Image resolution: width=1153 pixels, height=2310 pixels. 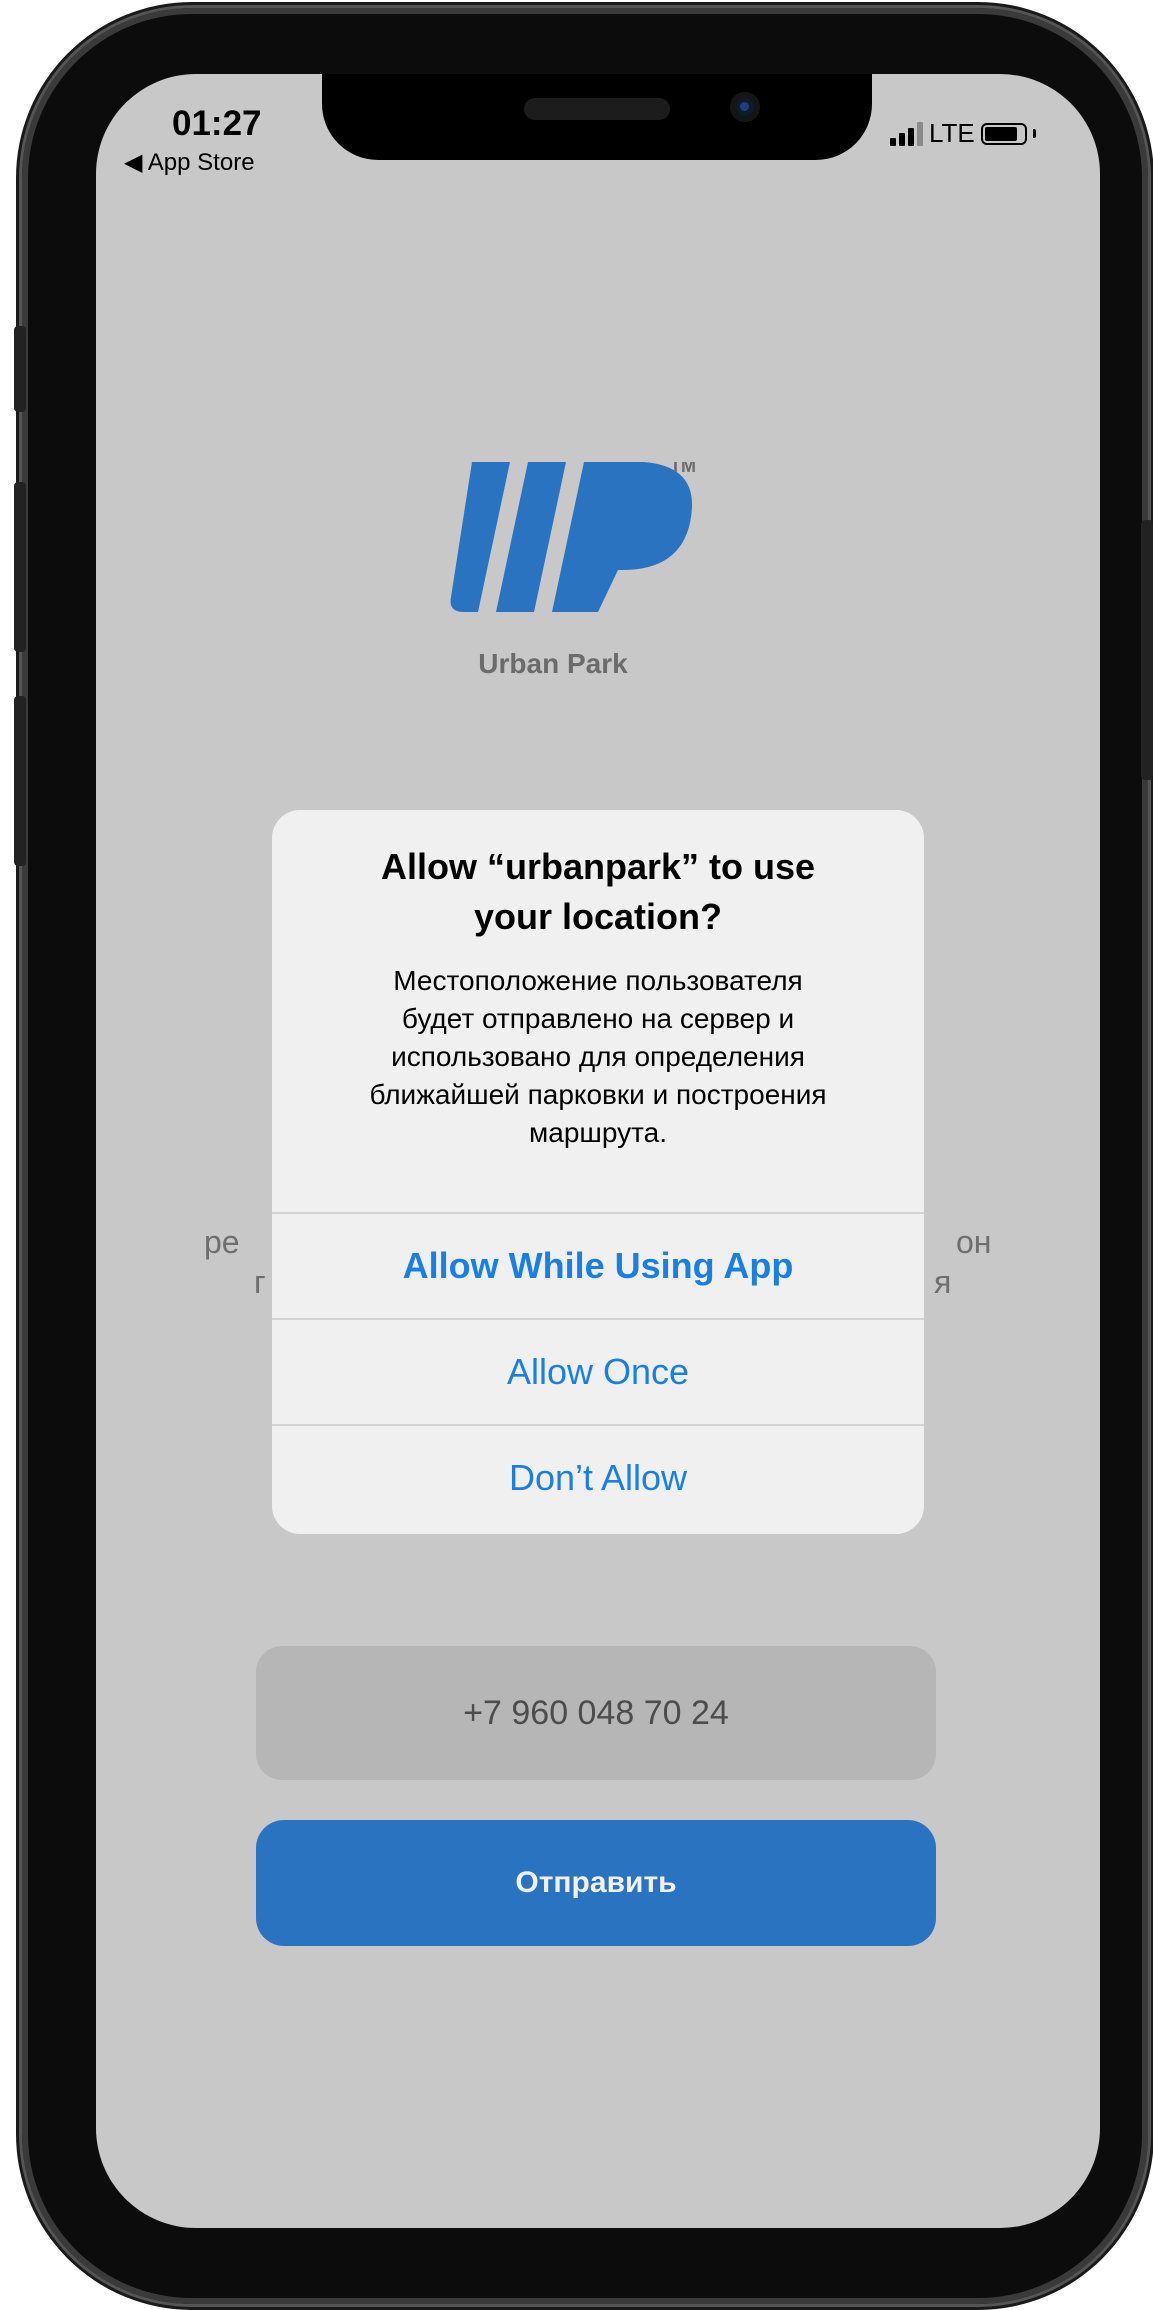 I want to click on battery-icon, so click(x=1003, y=133).